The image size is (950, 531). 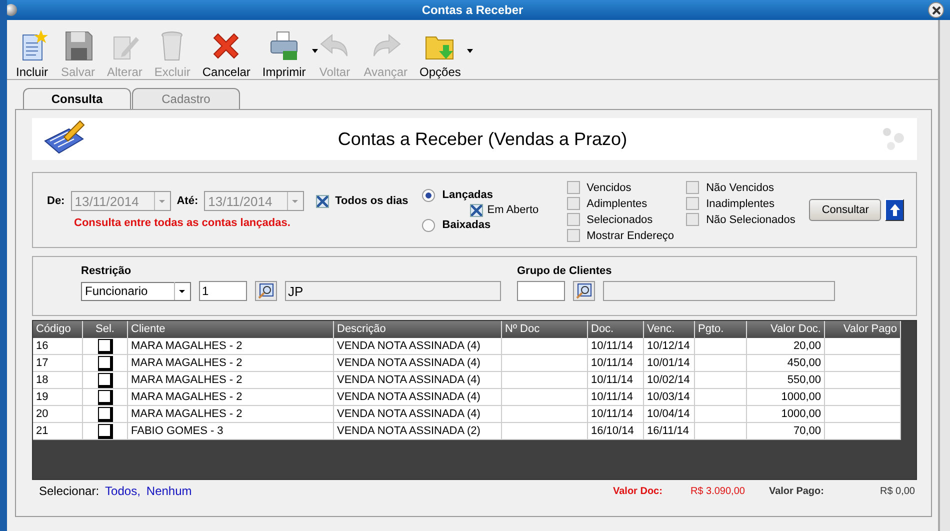 What do you see at coordinates (482, 139) in the screenshot?
I see `banner-title: Contas a Receber (Vendas a Prazo)` at bounding box center [482, 139].